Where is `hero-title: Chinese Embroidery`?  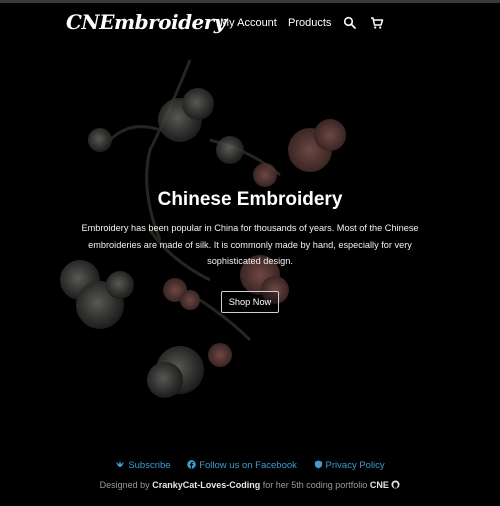
hero-title: Chinese Embroidery is located at coordinates (250, 199).